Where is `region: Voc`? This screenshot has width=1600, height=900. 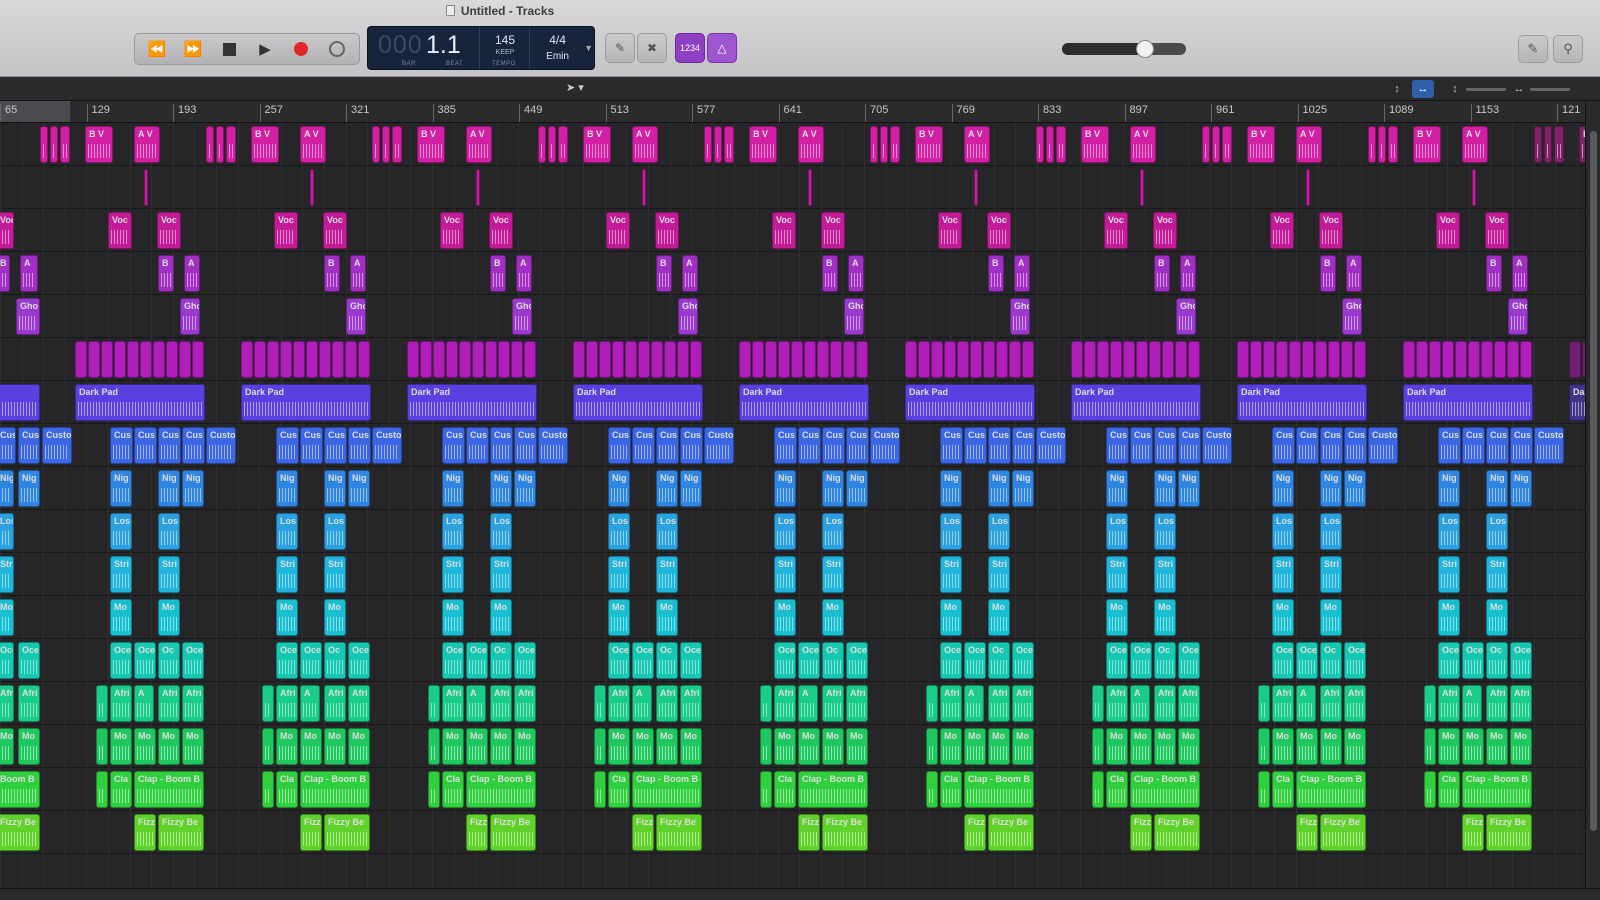 region: Voc is located at coordinates (1331, 230).